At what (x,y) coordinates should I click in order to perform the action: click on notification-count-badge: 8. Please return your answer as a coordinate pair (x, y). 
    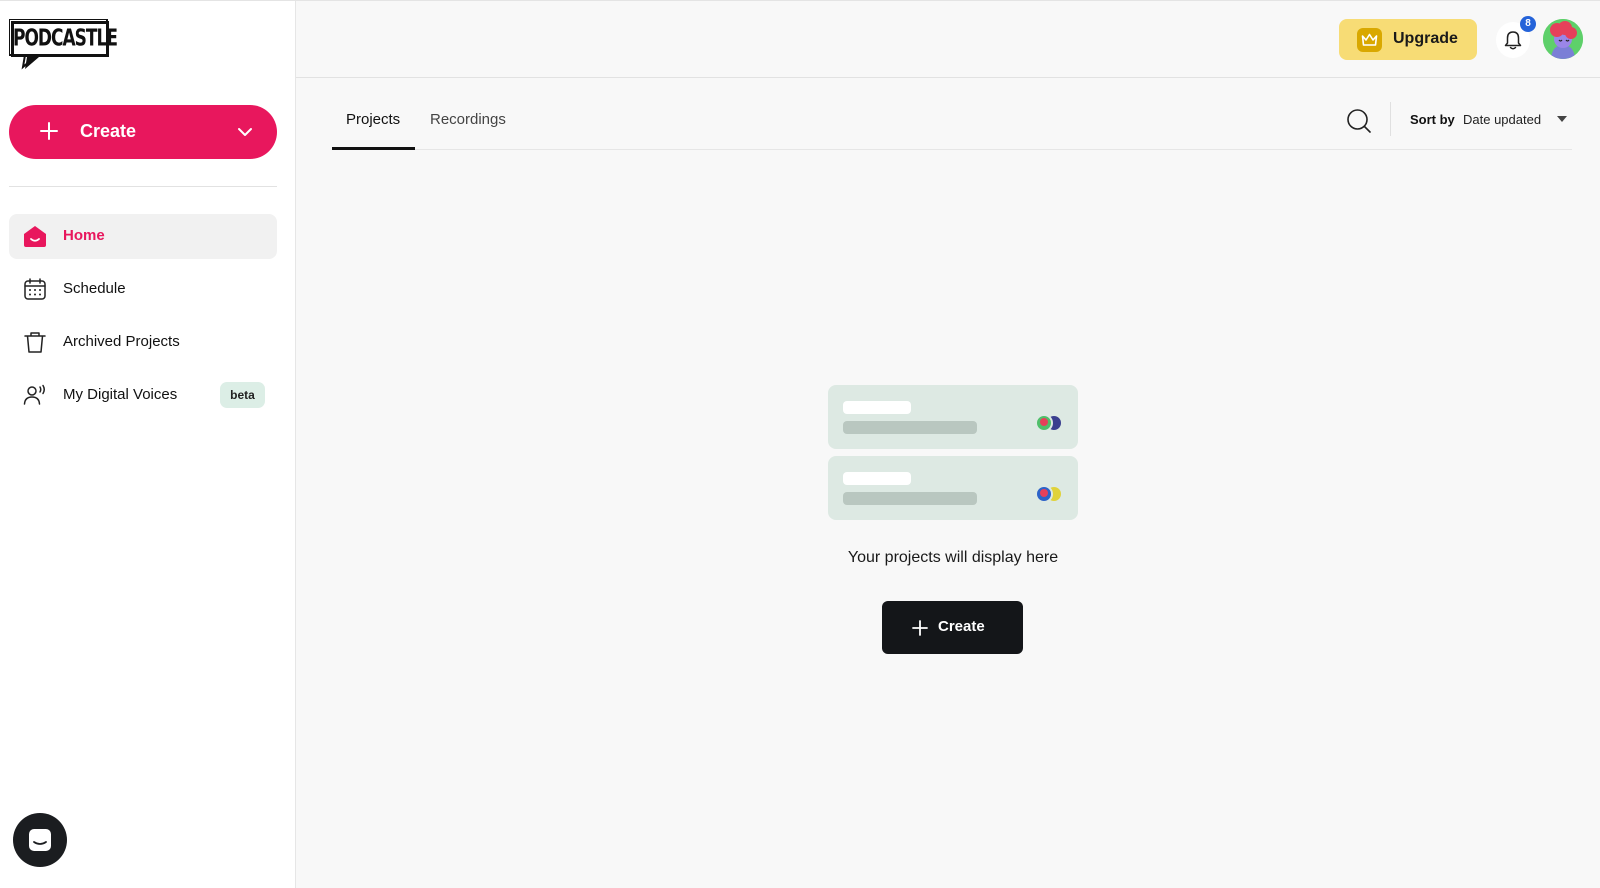
    Looking at the image, I should click on (1528, 24).